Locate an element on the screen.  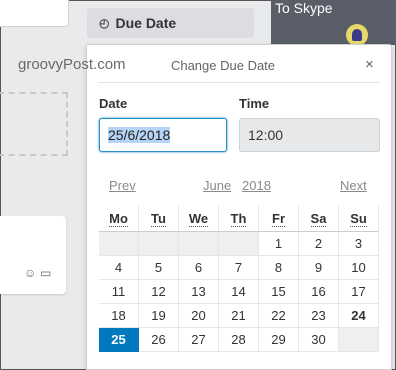
weekday-header: Mo is located at coordinates (119, 219).